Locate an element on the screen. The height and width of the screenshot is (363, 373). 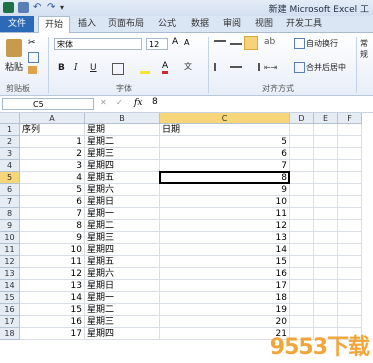
cell-e12 is located at coordinates (326, 262).